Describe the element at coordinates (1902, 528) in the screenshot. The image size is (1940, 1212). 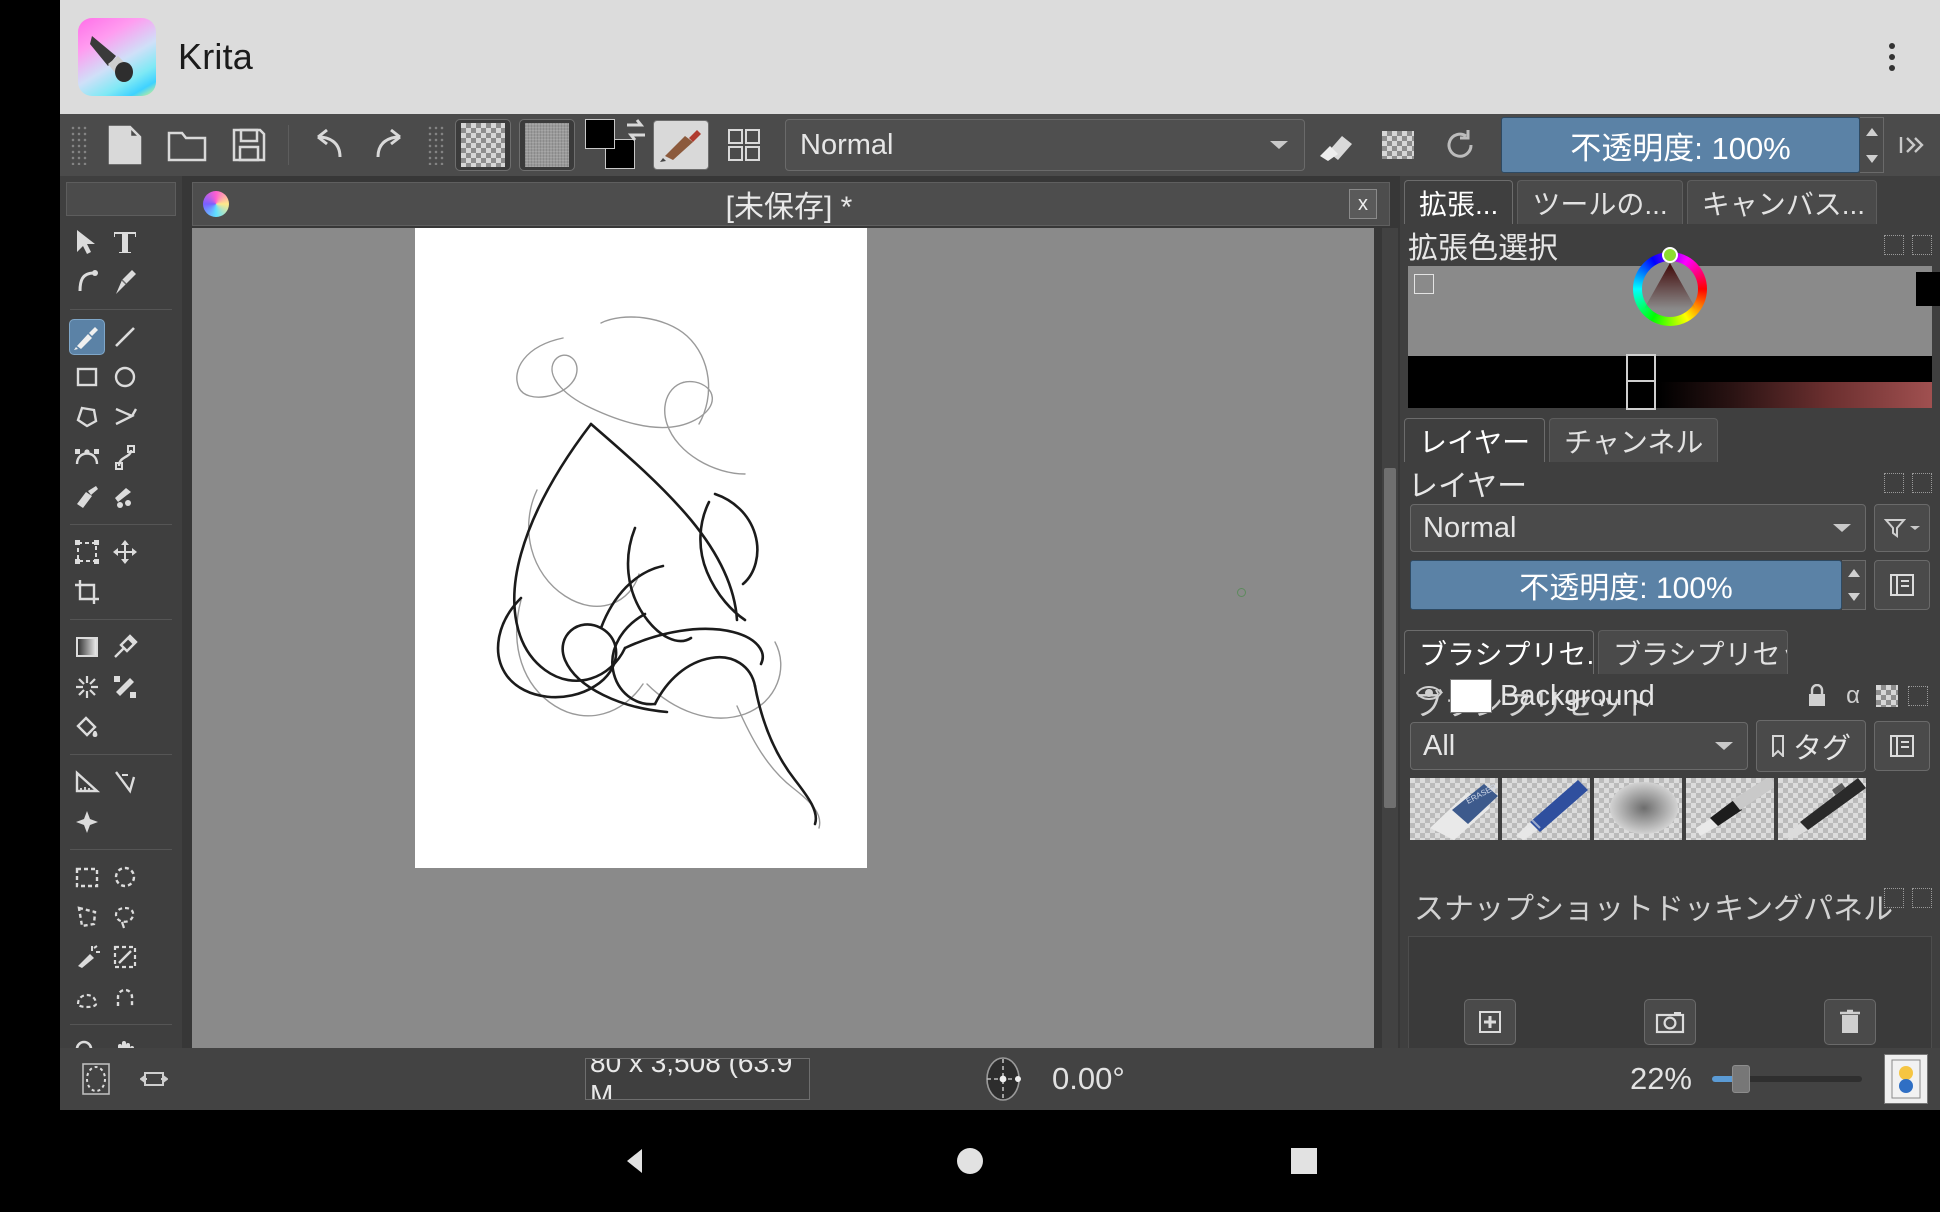
I see `filter-funnel-icon` at that location.